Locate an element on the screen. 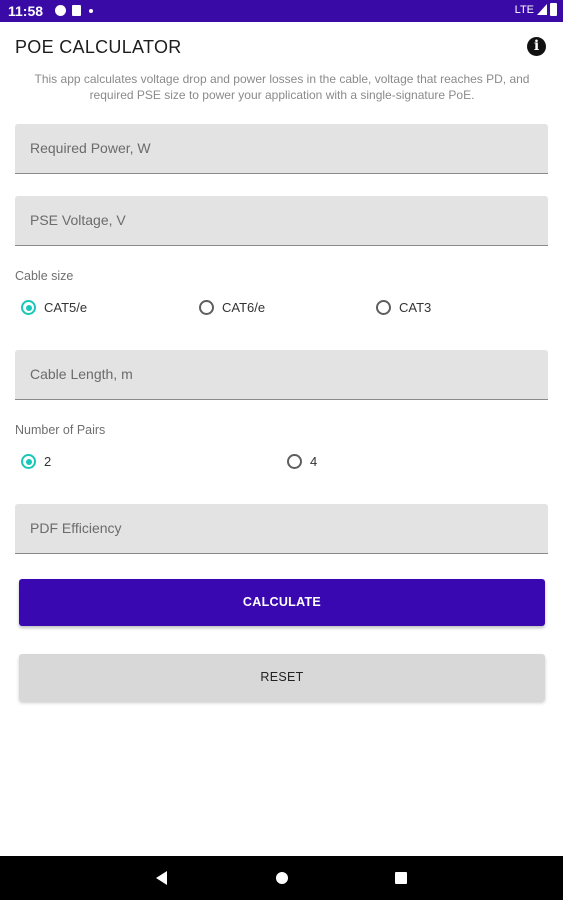 The height and width of the screenshot is (900, 563). pse-voltage-input: PSE Voltage, V is located at coordinates (281, 221).